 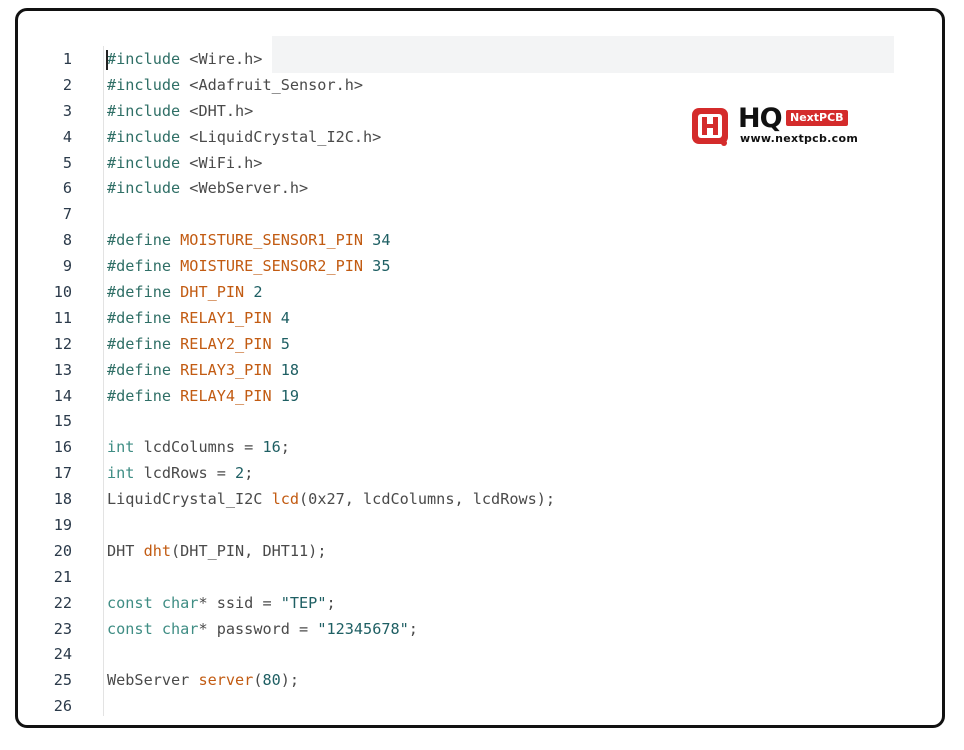 I want to click on line-text: #define MOISTURE_SENSOR1_PIN 34, so click(x=248, y=241).